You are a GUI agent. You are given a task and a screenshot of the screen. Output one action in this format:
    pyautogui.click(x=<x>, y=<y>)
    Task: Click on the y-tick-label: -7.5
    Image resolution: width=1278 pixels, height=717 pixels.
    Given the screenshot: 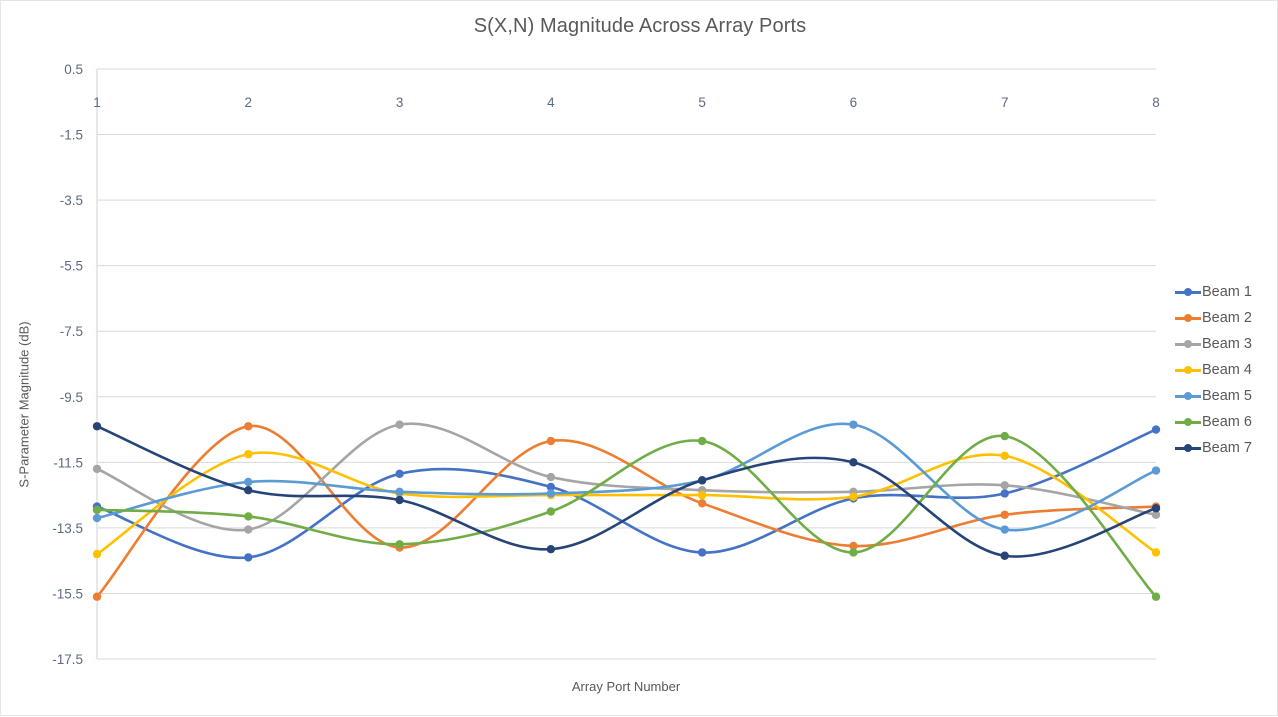 What is the action you would take?
    pyautogui.click(x=71, y=331)
    